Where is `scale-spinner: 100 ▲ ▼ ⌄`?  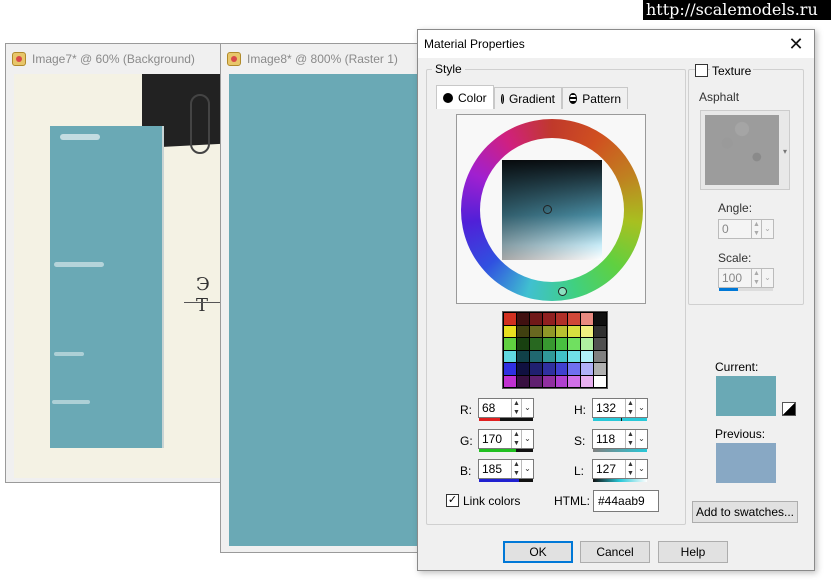 scale-spinner: 100 ▲ ▼ ⌄ is located at coordinates (746, 279).